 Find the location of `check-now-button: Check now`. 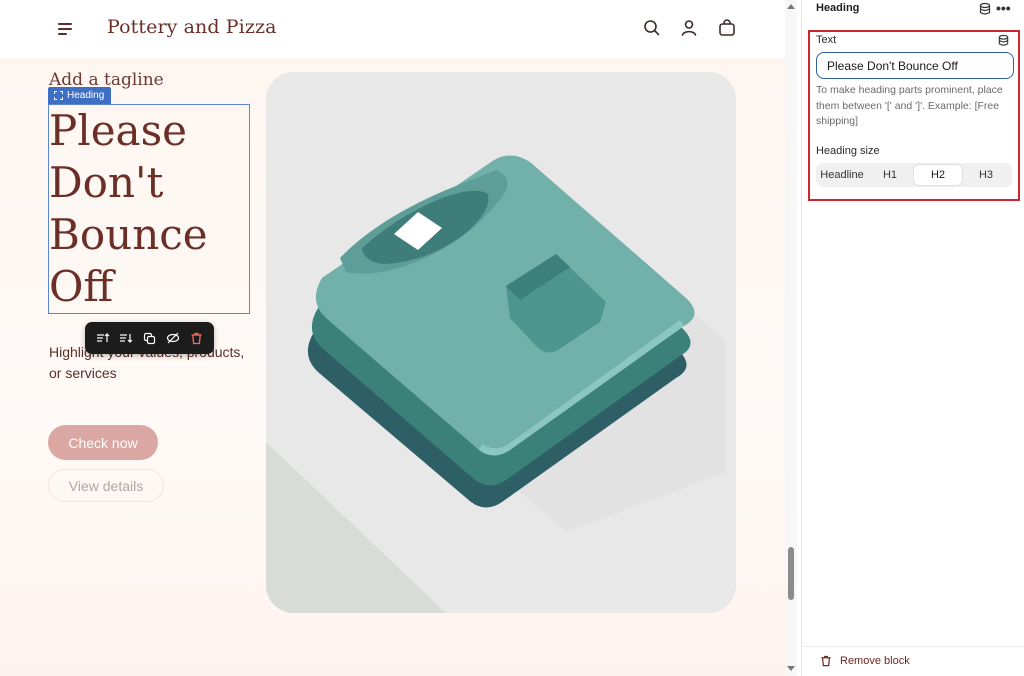

check-now-button: Check now is located at coordinates (103, 442).